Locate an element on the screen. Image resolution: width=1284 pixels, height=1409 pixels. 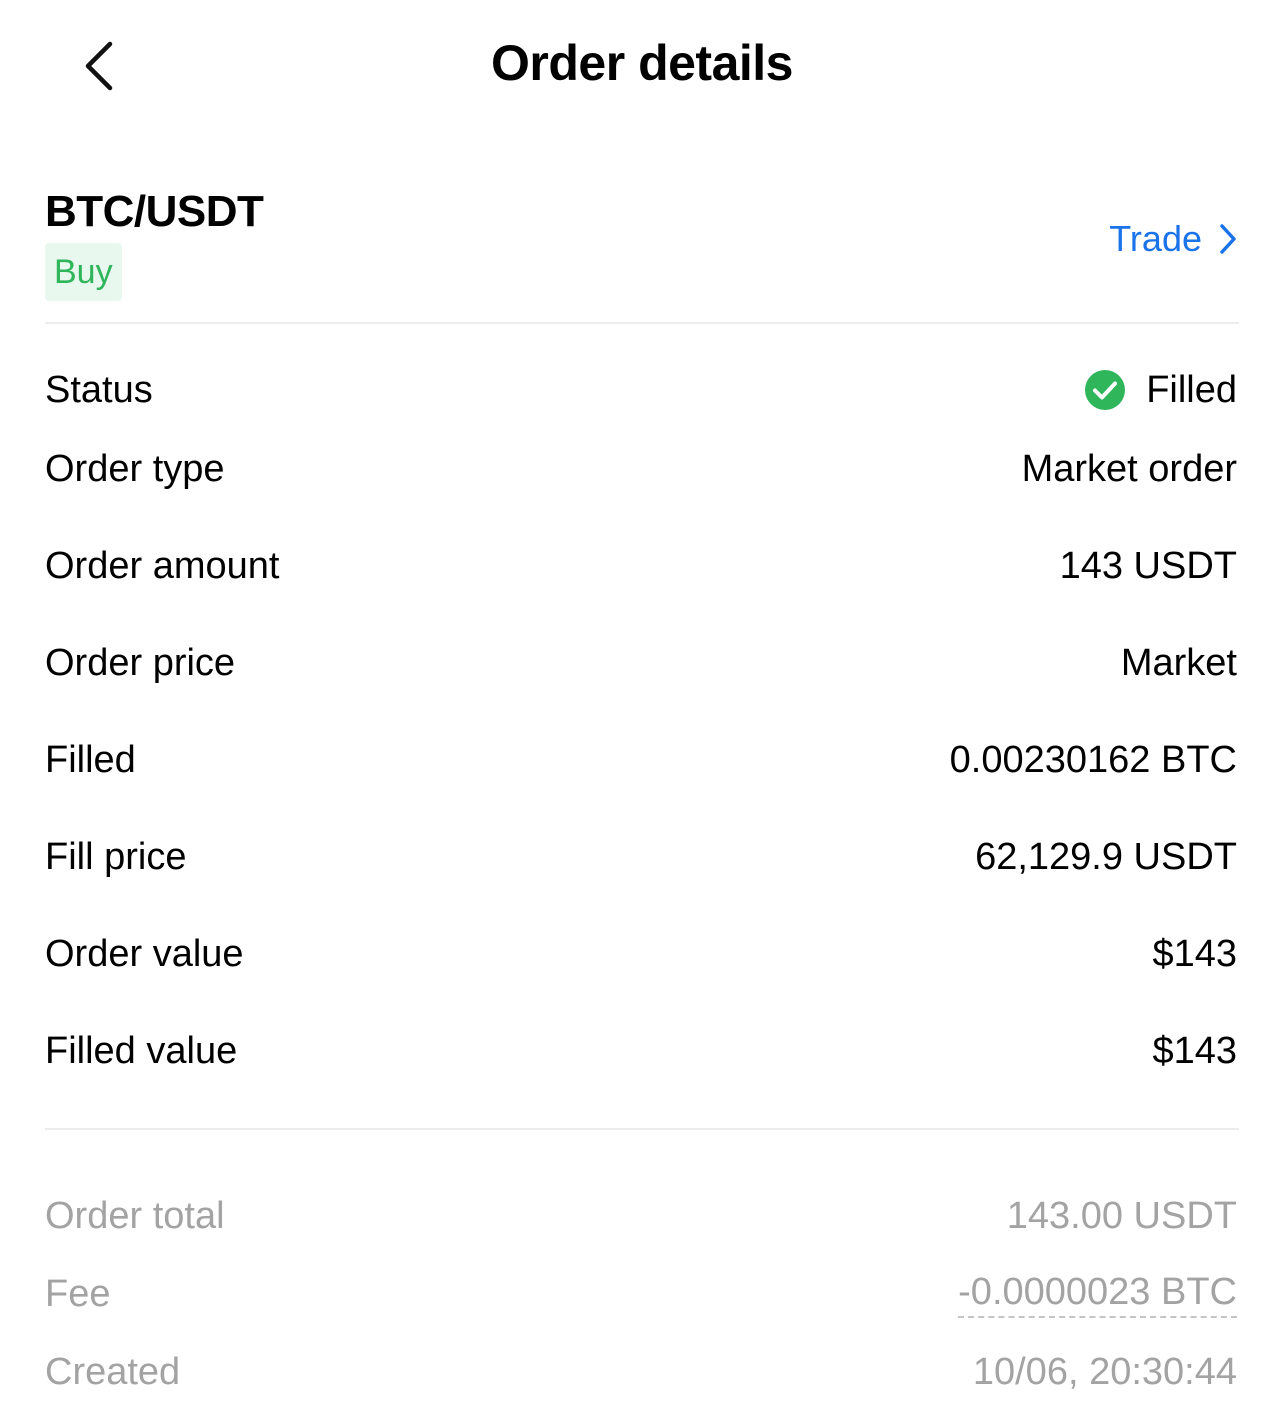
detail-row-status: Status Filled is located at coordinates (641, 390).